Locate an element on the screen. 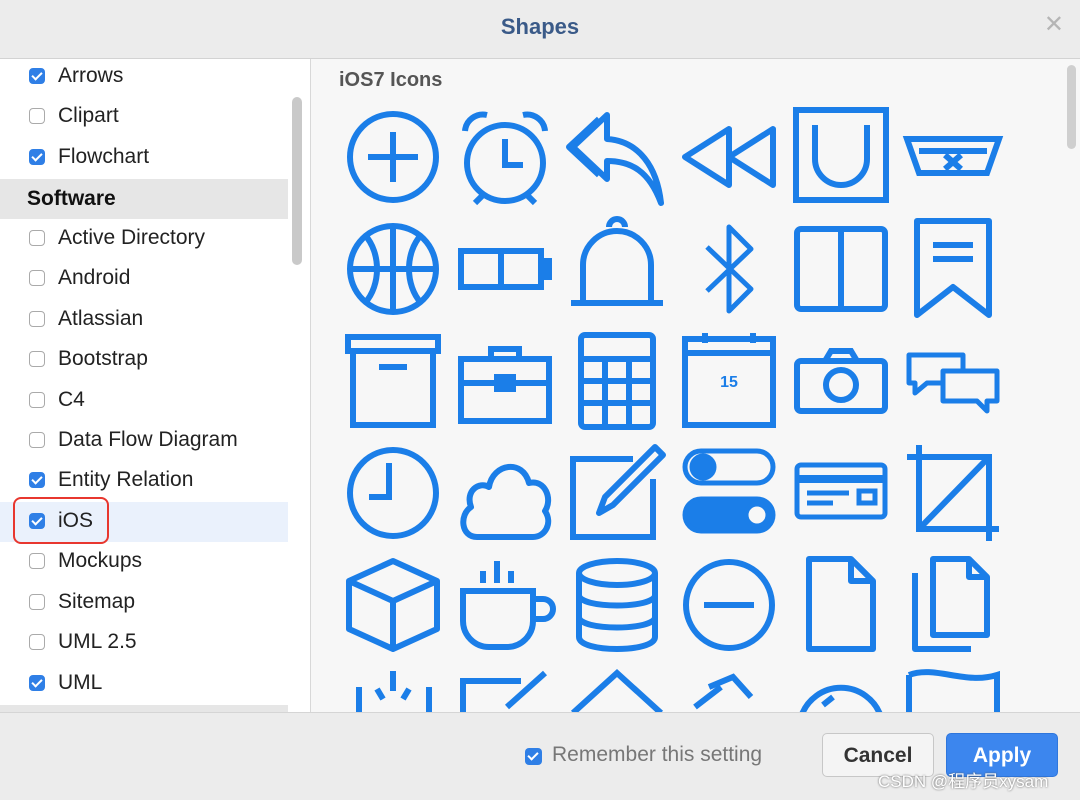 The height and width of the screenshot is (800, 1080). library-item-bootstrap: Bootstrap is located at coordinates (144, 360).